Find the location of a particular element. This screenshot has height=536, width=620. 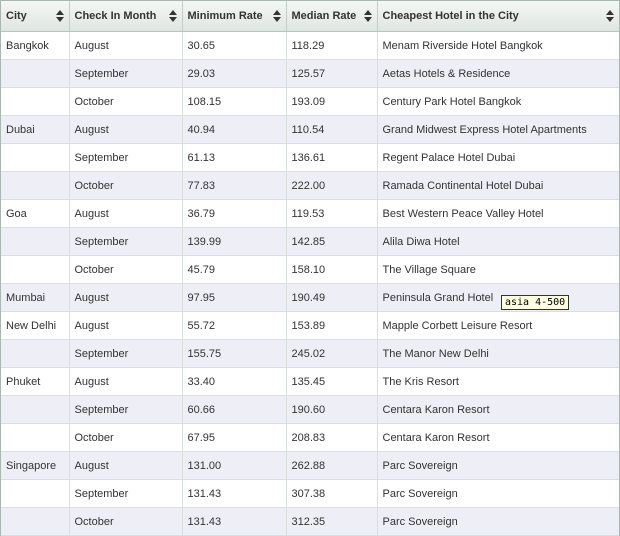

cell-median-rate: 142.85 is located at coordinates (332, 241).